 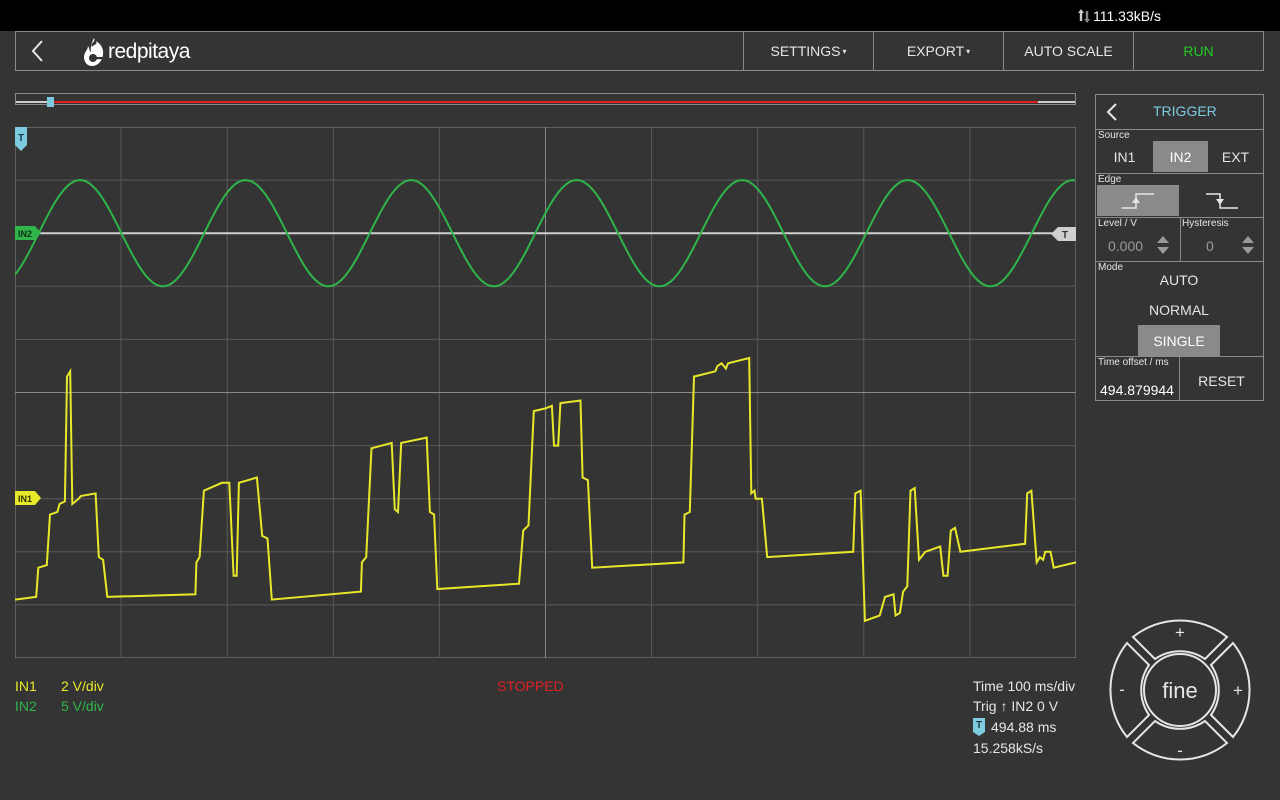 I want to click on mode-label: Mode, so click(x=1111, y=267).